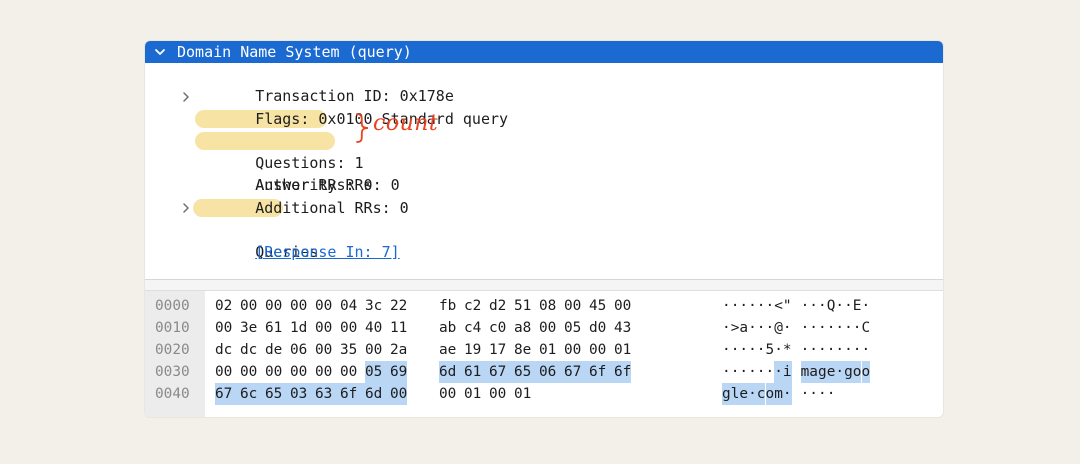  Describe the element at coordinates (327, 252) in the screenshot. I see `response-in-link: [Response In: 7]` at that location.